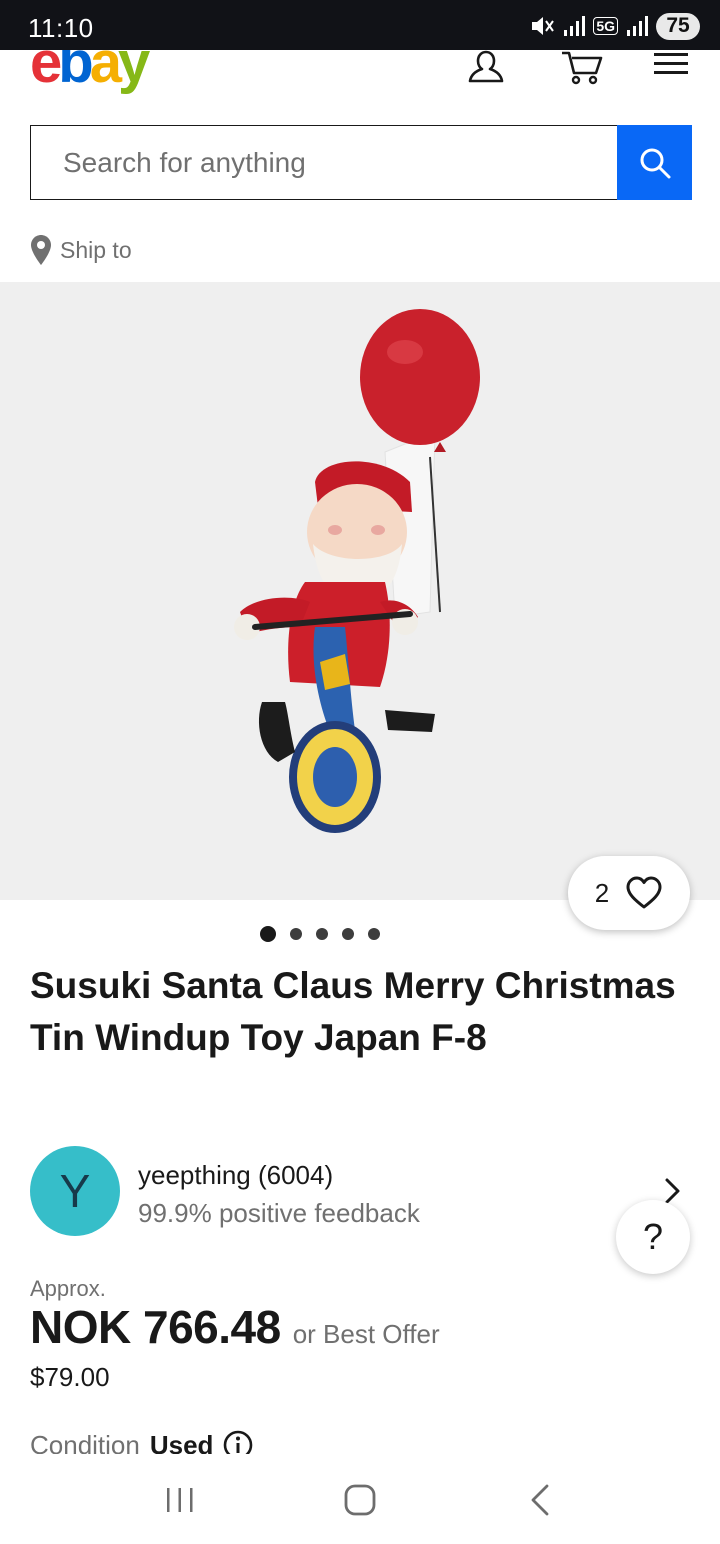 Image resolution: width=720 pixels, height=1544 pixels. I want to click on search-bar, so click(361, 162).